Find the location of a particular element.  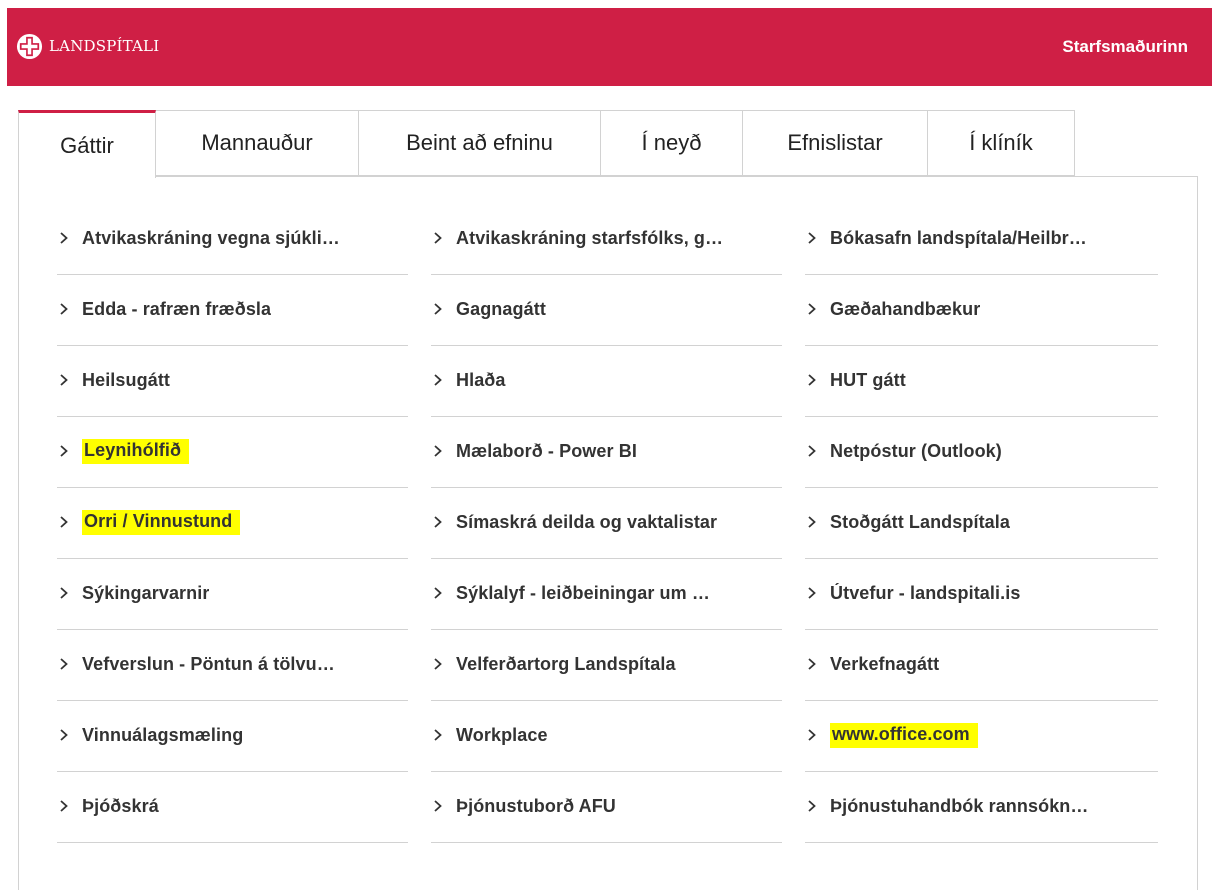

tab-beint-ad-efninu: Beint að efninu is located at coordinates (480, 143).